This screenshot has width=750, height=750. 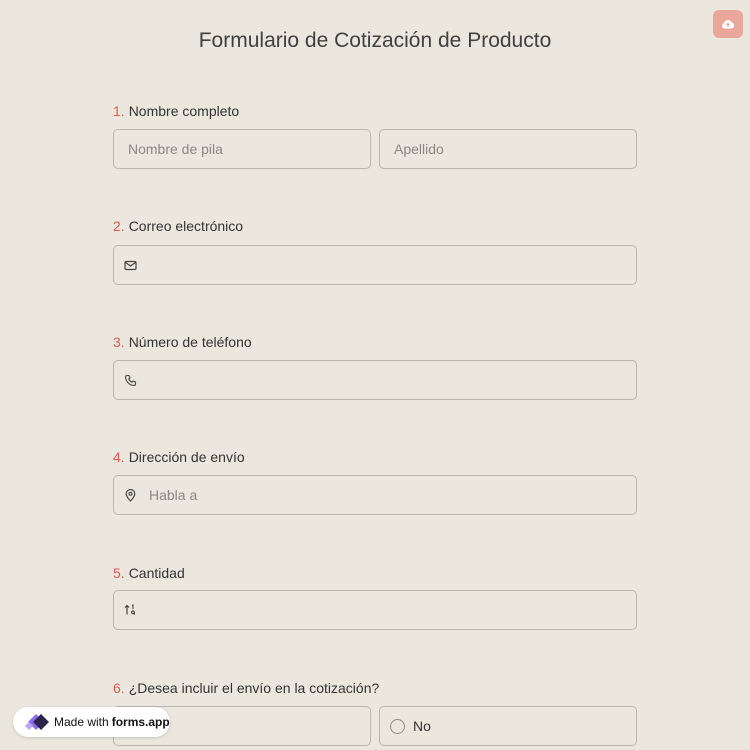 I want to click on question-phone: 3. Número de teléfono, so click(x=375, y=342).